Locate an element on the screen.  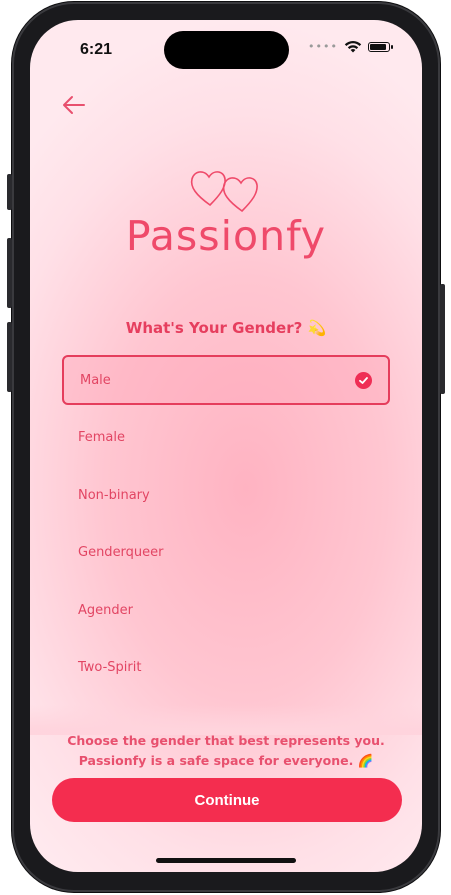
back-button is located at coordinates (74, 105).